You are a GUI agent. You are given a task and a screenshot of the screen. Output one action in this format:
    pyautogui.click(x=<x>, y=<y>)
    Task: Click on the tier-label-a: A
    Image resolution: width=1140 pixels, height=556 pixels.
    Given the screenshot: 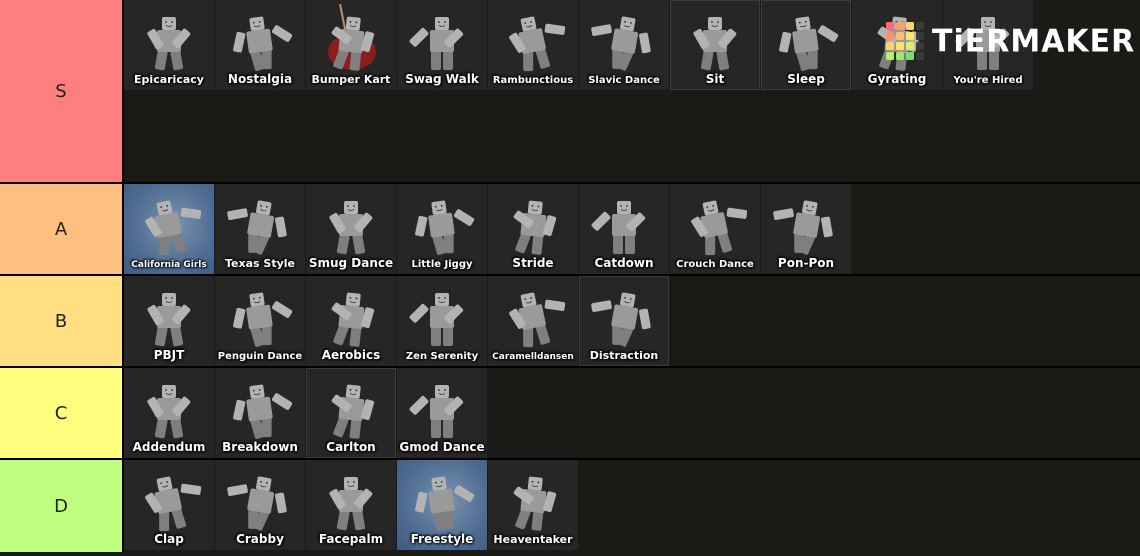 What is the action you would take?
    pyautogui.click(x=62, y=229)
    